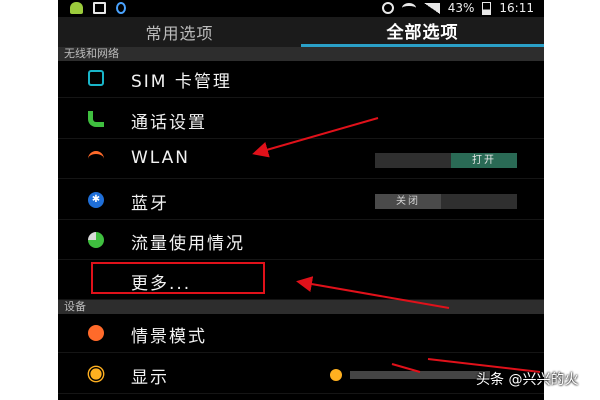 This screenshot has width=600, height=400. Describe the element at coordinates (96, 200) in the screenshot. I see `bluetooth-icon: ✱` at that location.